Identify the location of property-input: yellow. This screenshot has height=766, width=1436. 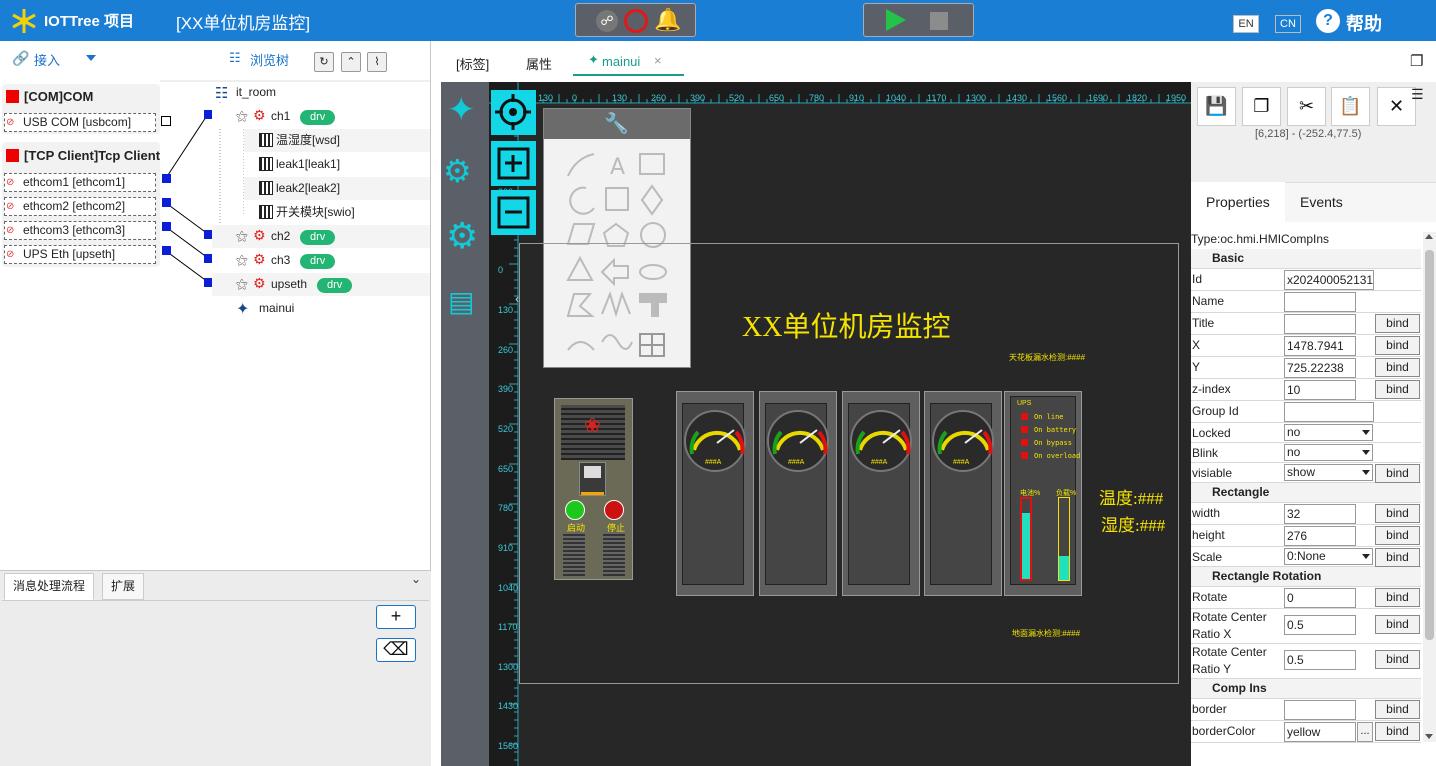
(1320, 732).